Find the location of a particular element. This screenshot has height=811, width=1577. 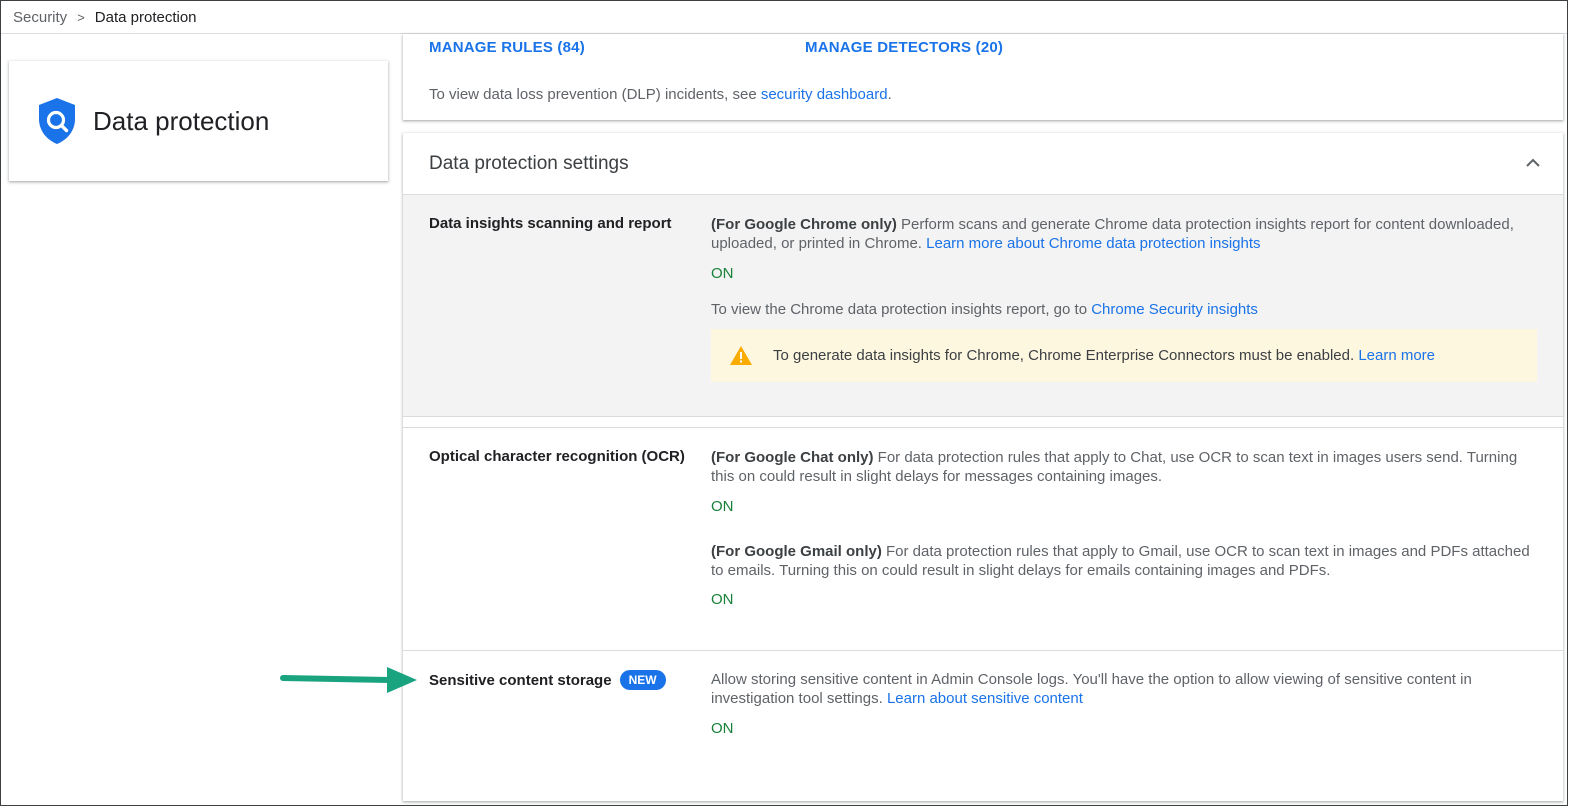

storage-label-row: Sensitive content storage NEW is located at coordinates (547, 680).